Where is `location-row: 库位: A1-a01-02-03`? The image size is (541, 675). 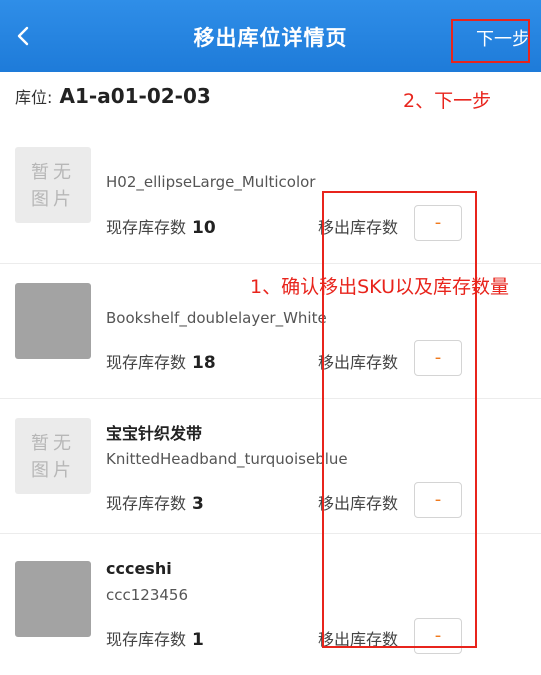
location-row: 库位: A1-a01-02-03 is located at coordinates (113, 99).